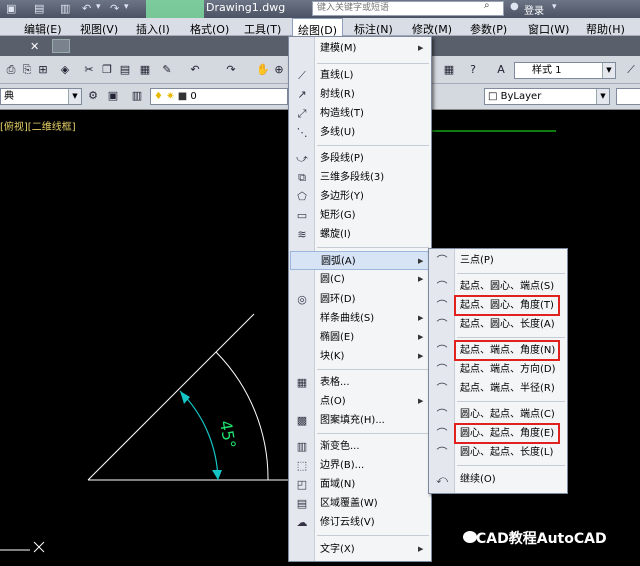 The image size is (640, 566). What do you see at coordinates (302, 196) in the screenshot?
I see `polygon-icon: ⬠` at bounding box center [302, 196].